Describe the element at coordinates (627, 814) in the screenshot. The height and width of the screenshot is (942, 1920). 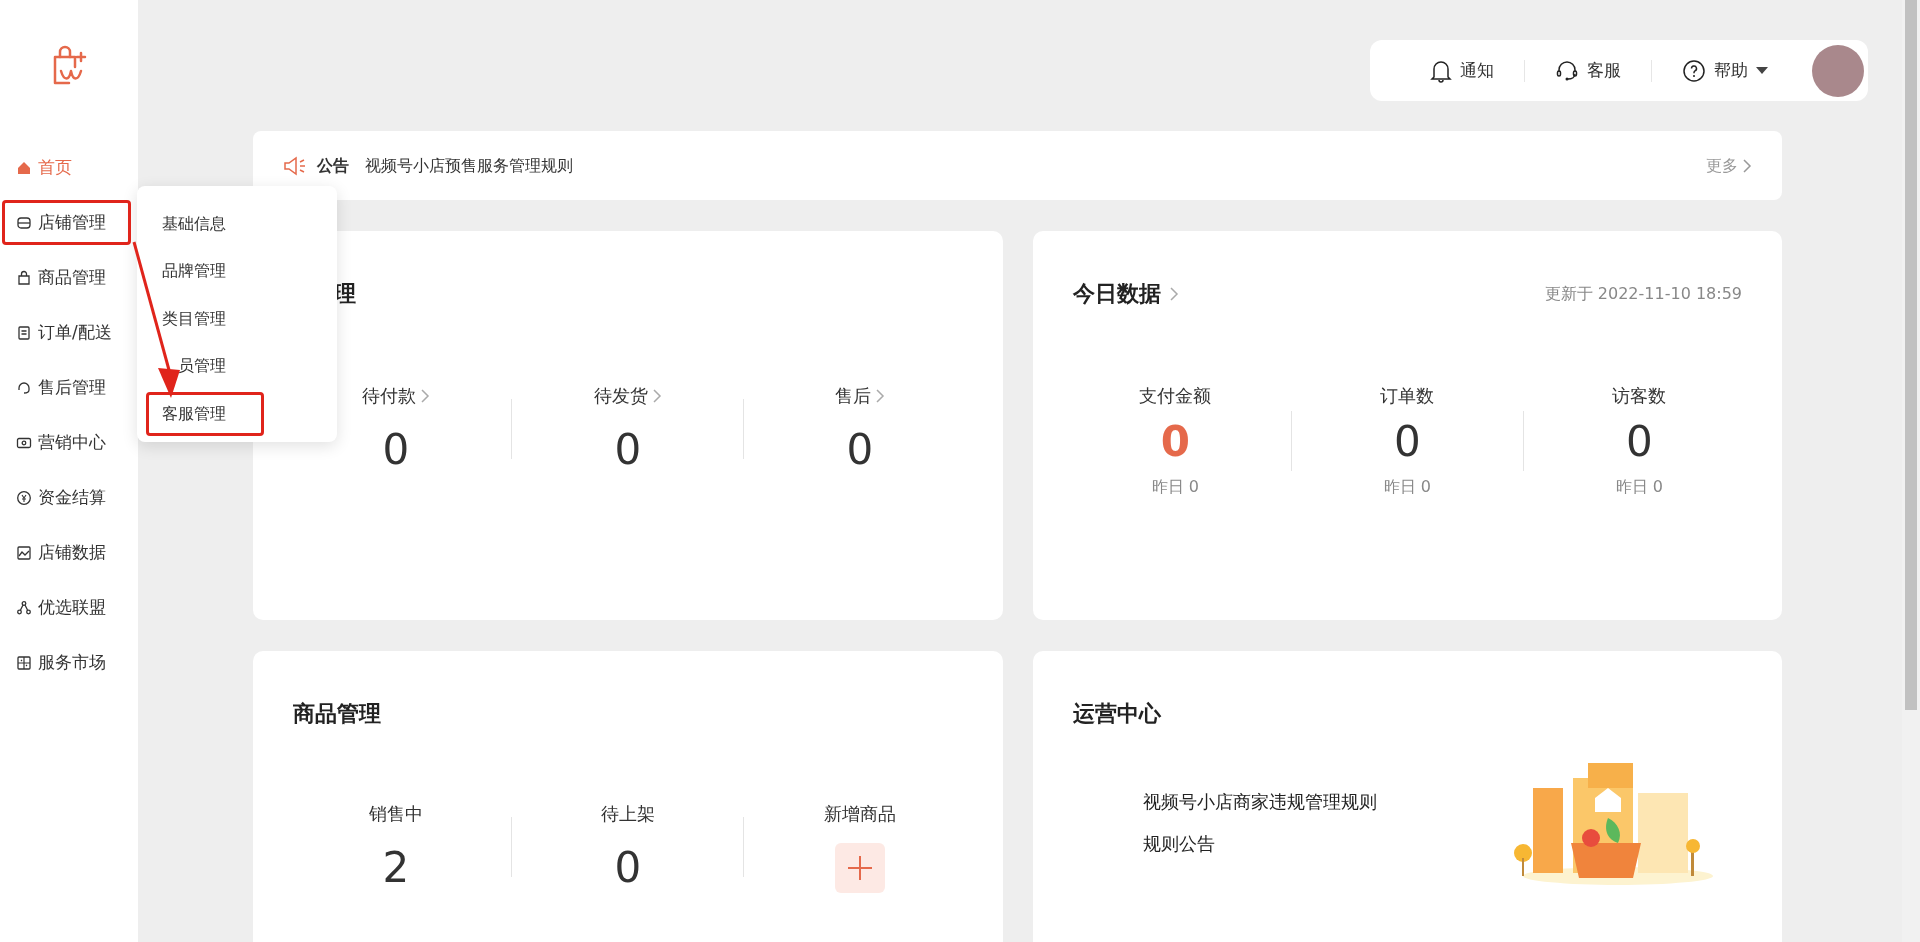
I see `stat-label: 待上架` at that location.